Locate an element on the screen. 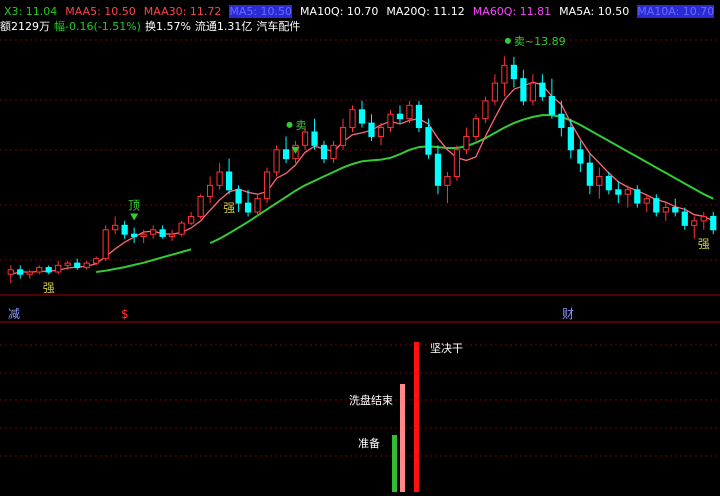 This screenshot has height=496, width=720. header-value: 流通1.31亿 is located at coordinates (223, 26).